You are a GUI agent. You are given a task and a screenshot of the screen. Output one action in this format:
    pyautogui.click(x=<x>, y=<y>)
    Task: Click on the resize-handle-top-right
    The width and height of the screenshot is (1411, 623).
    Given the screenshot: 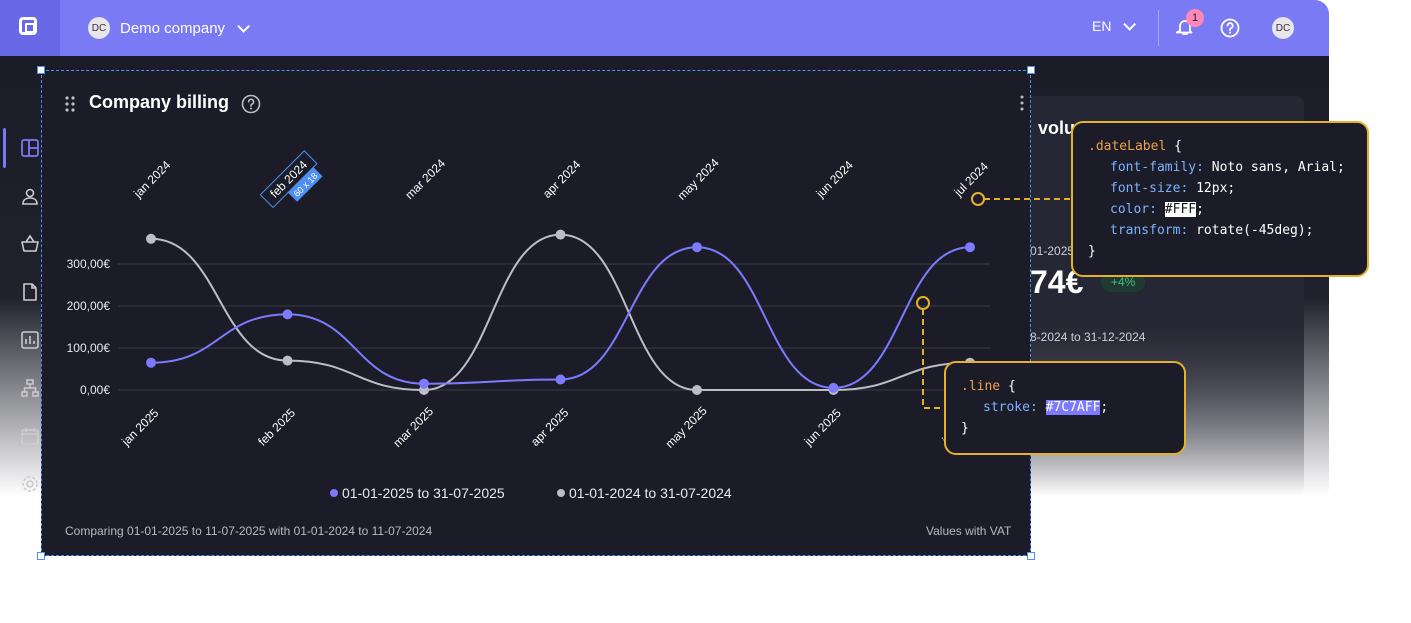 What is the action you would take?
    pyautogui.click(x=1031, y=70)
    